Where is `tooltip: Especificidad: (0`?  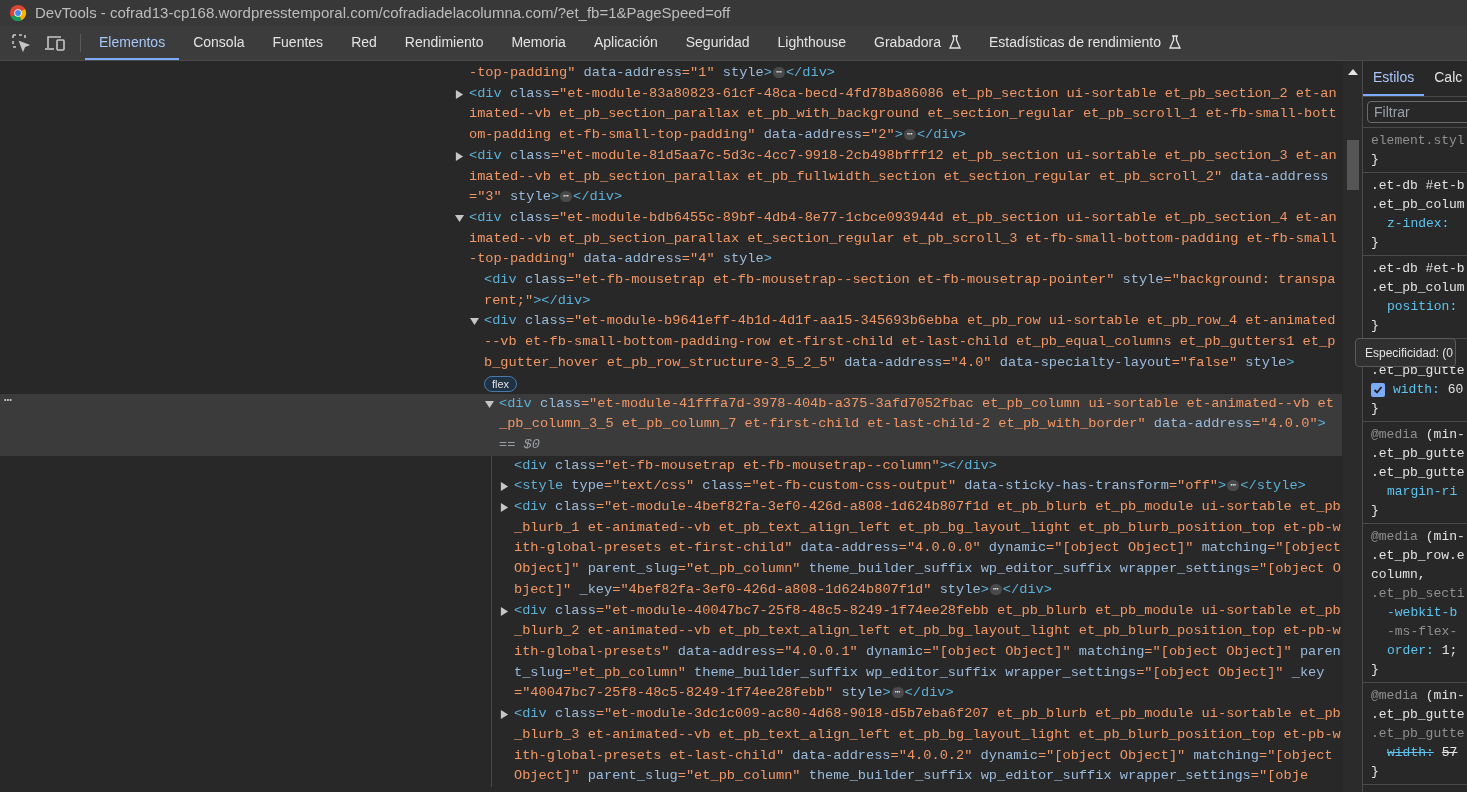
tooltip: Especificidad: (0 is located at coordinates (1406, 352).